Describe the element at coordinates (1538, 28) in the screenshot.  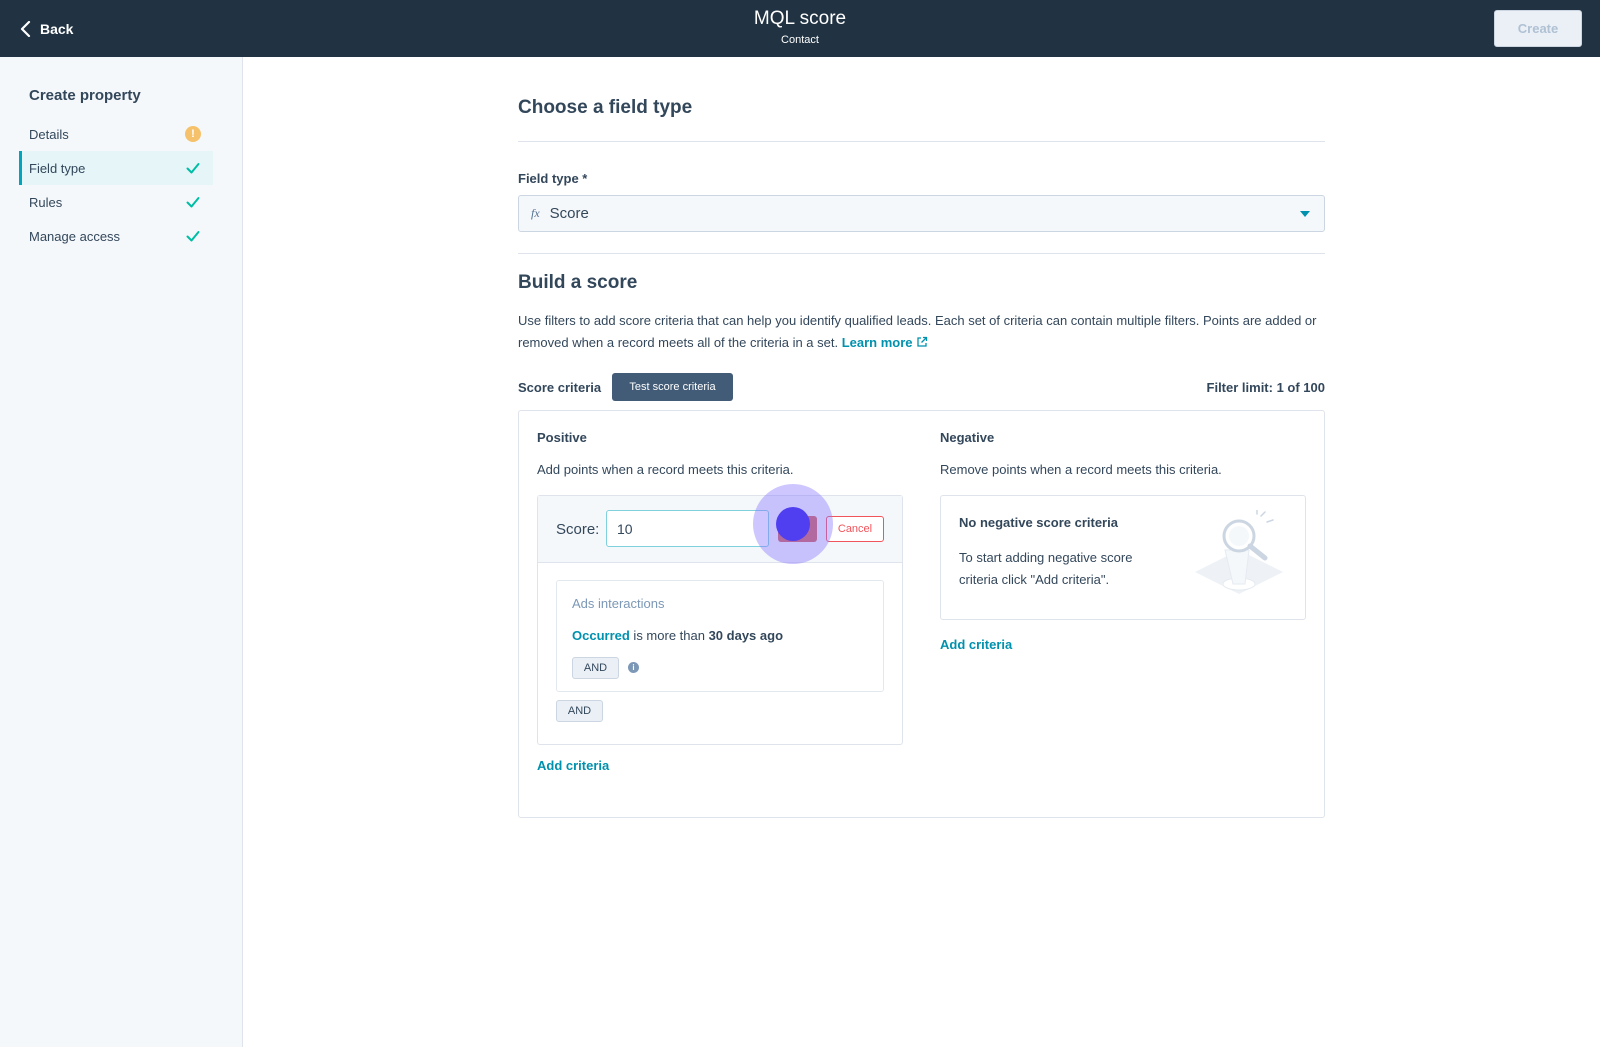
I see `create-button: Create` at that location.